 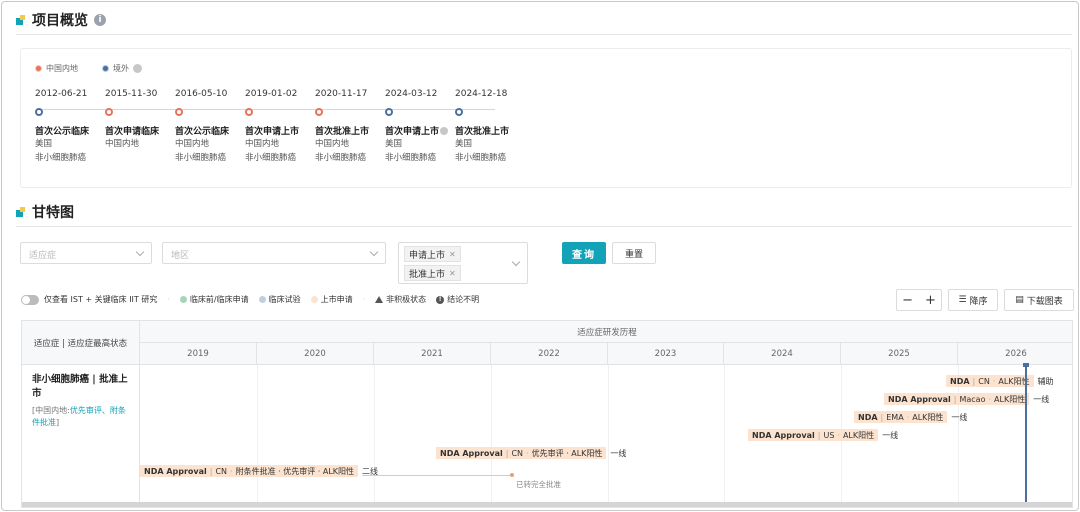 I want to click on legend-overseas: 境外, so click(x=122, y=68).